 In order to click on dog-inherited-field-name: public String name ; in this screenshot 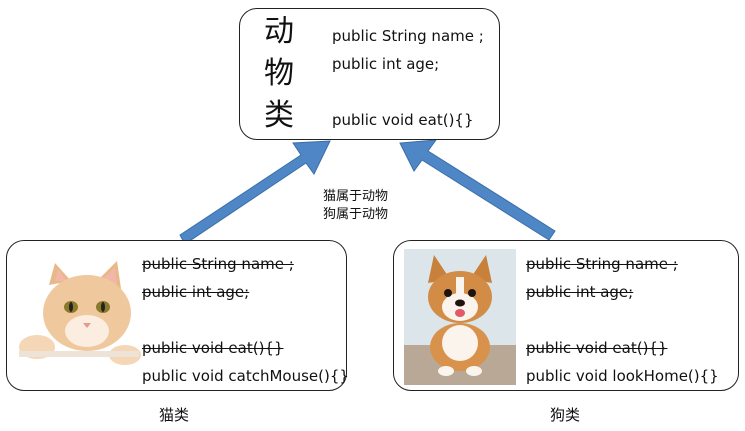, I will do `click(602, 264)`.